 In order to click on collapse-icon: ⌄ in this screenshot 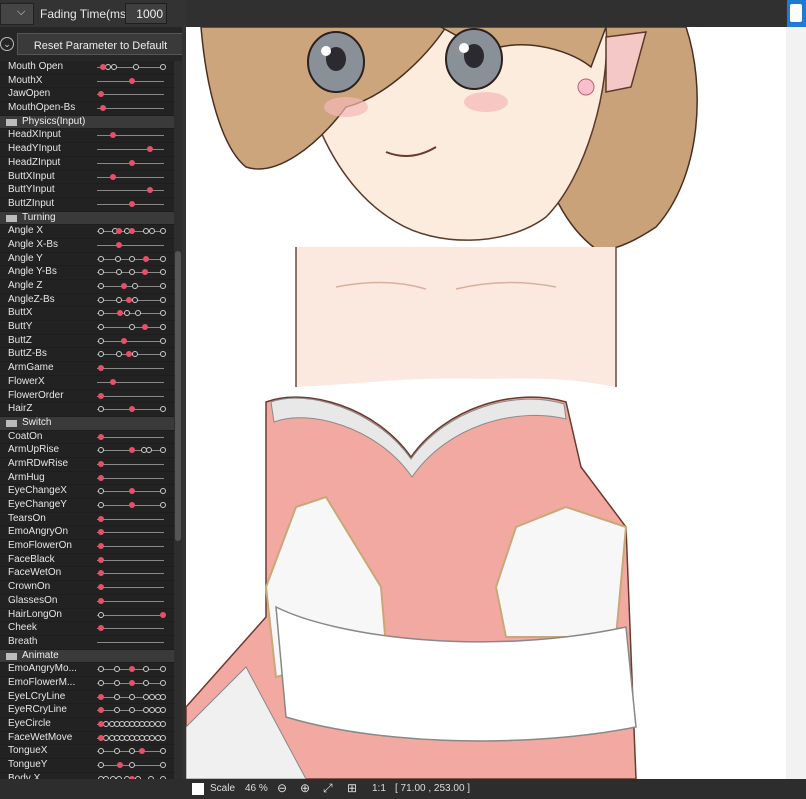, I will do `click(7, 44)`.